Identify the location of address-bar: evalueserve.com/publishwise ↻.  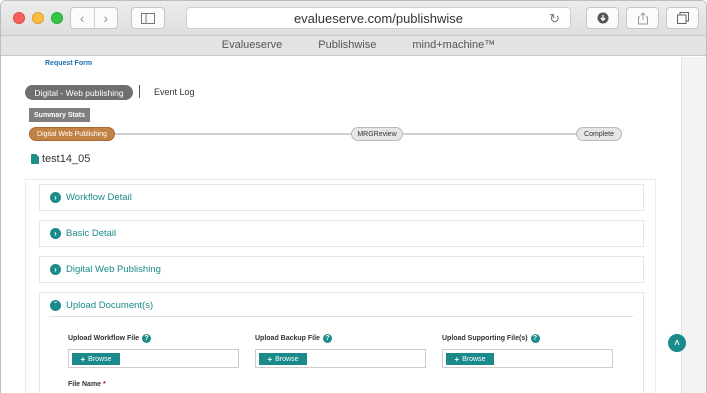
(378, 18).